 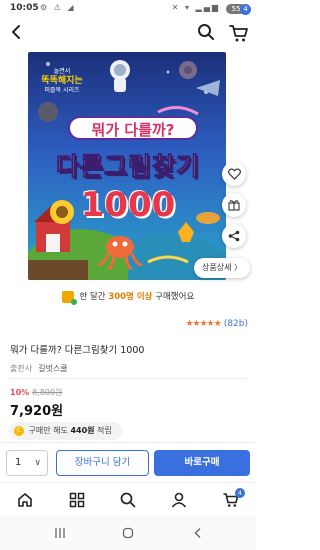 What do you see at coordinates (37, 411) in the screenshot?
I see `sale-price: 7,920원` at bounding box center [37, 411].